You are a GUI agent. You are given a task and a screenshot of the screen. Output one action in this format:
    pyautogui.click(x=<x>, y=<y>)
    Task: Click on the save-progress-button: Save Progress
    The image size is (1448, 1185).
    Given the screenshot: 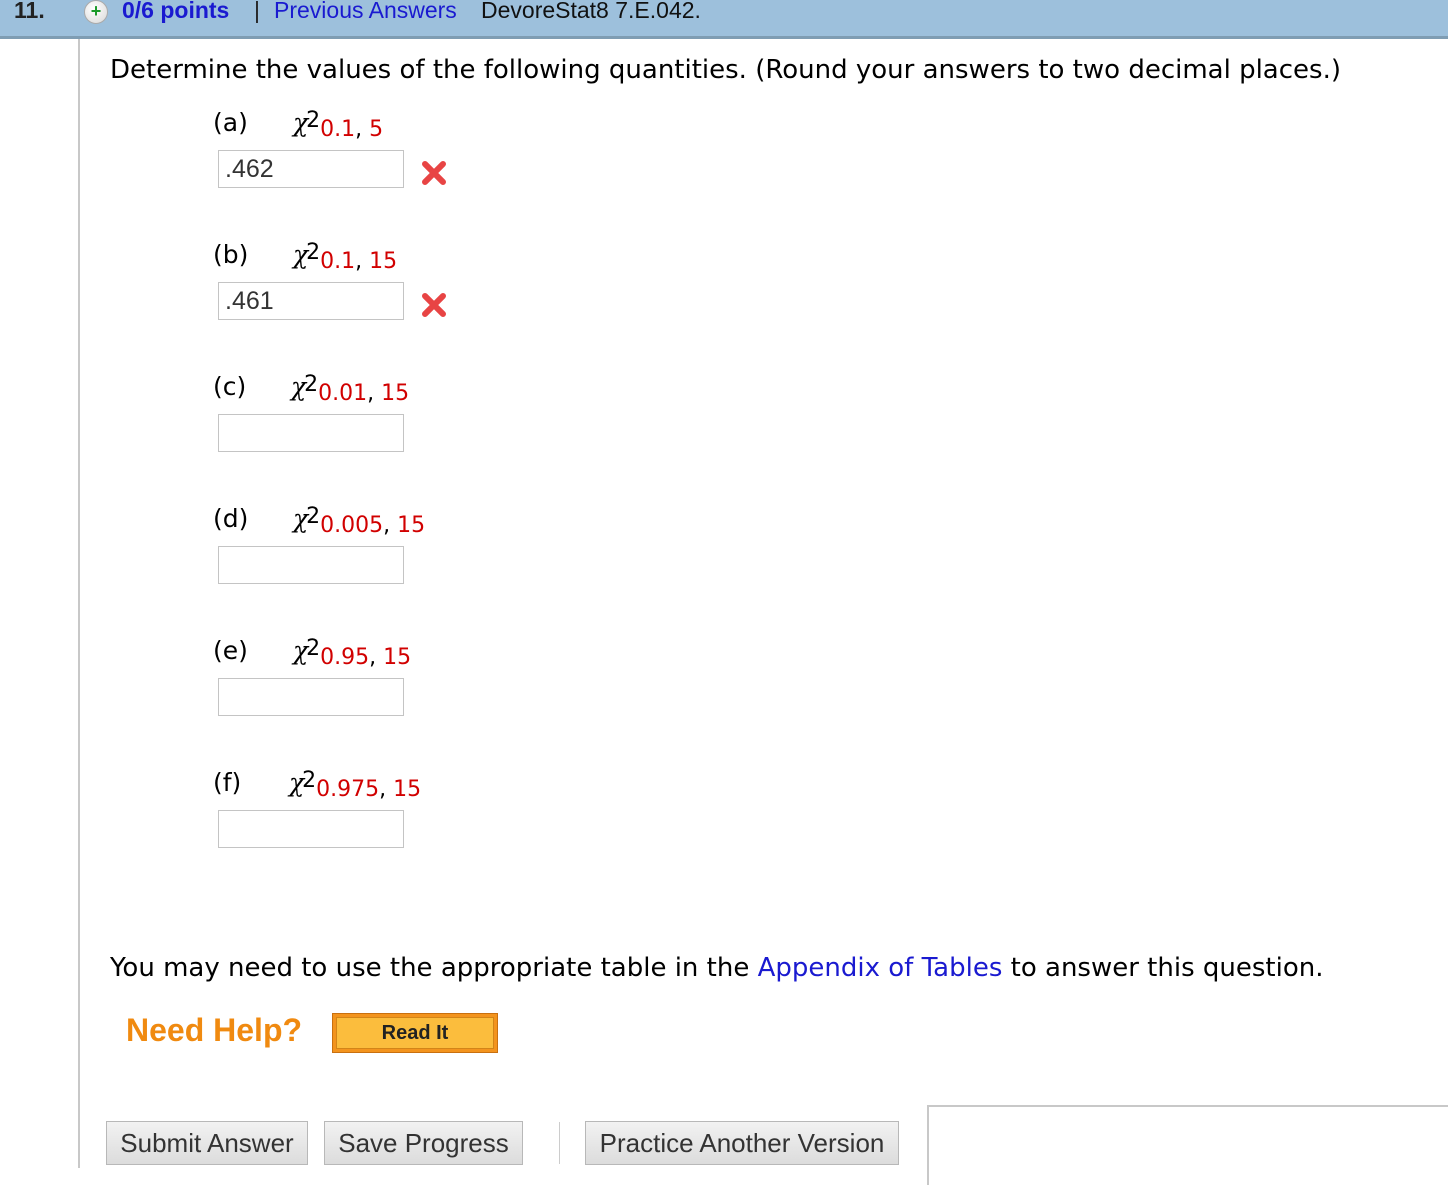 What is the action you would take?
    pyautogui.click(x=423, y=1143)
    